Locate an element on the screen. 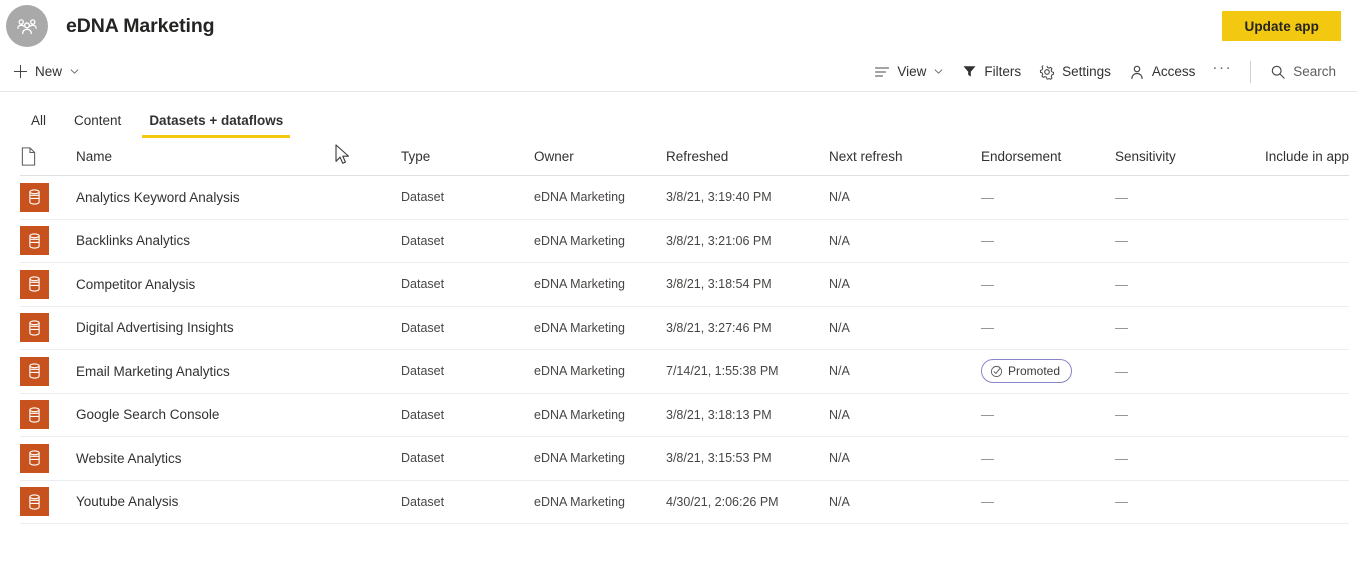  row-name: Analytics Keyword Analysis is located at coordinates (238, 197).